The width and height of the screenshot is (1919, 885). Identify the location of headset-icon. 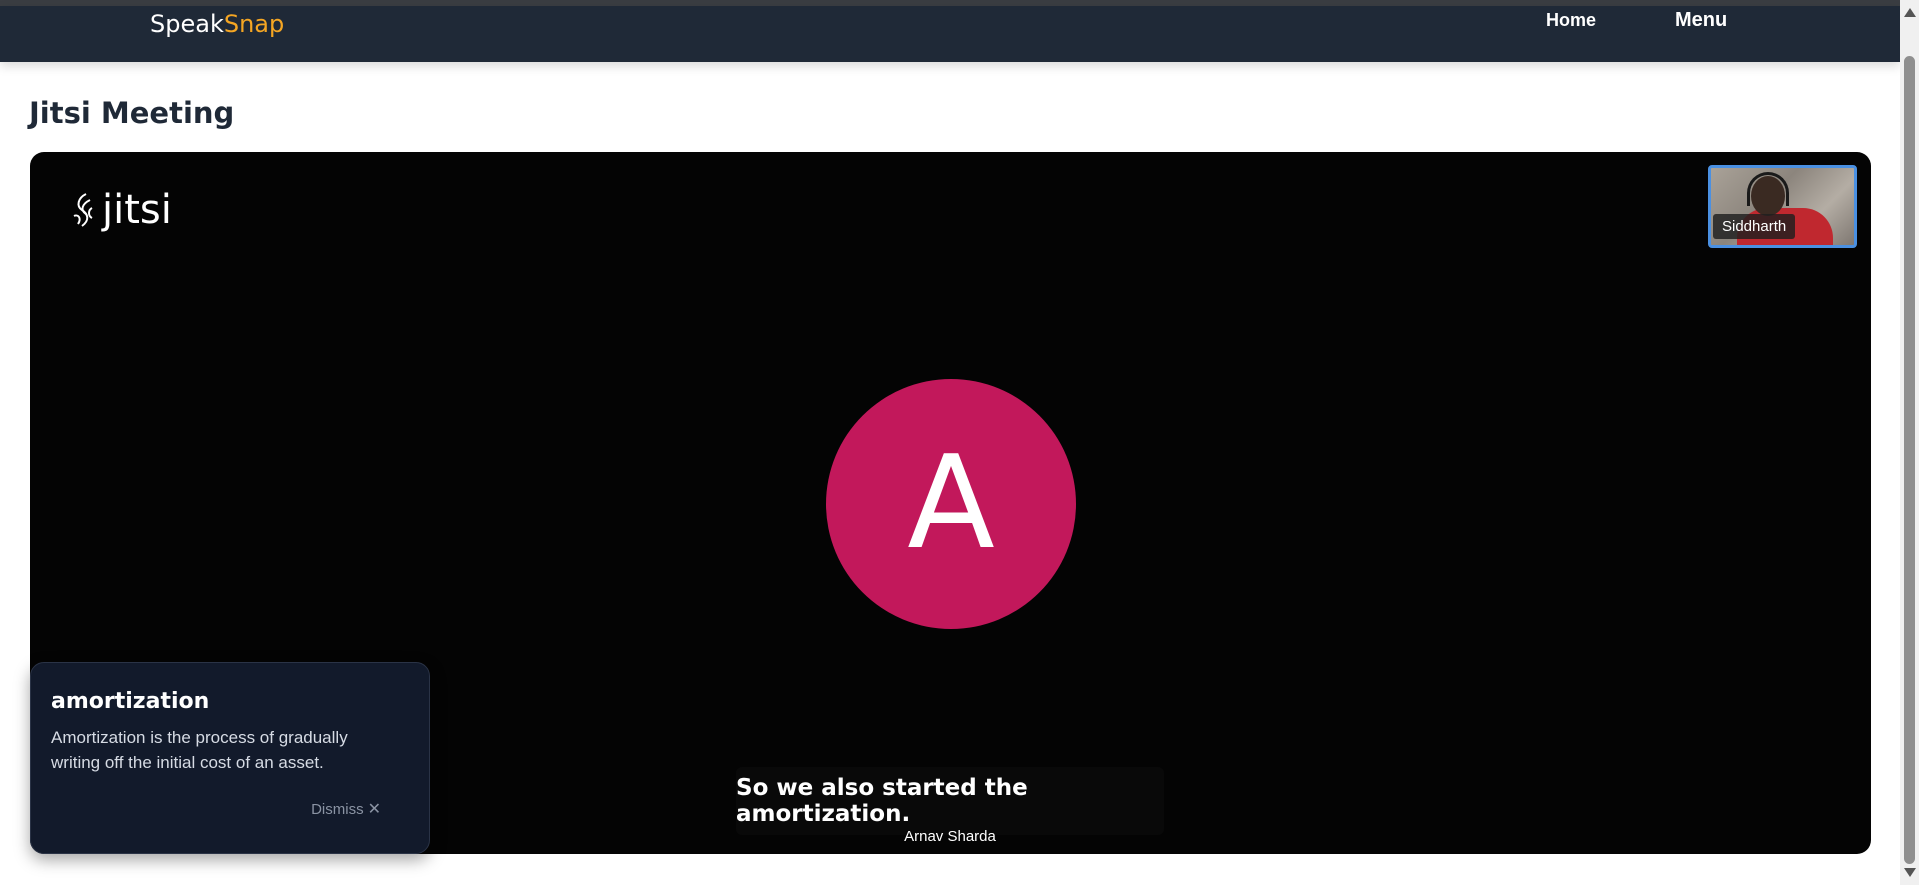
(1768, 189).